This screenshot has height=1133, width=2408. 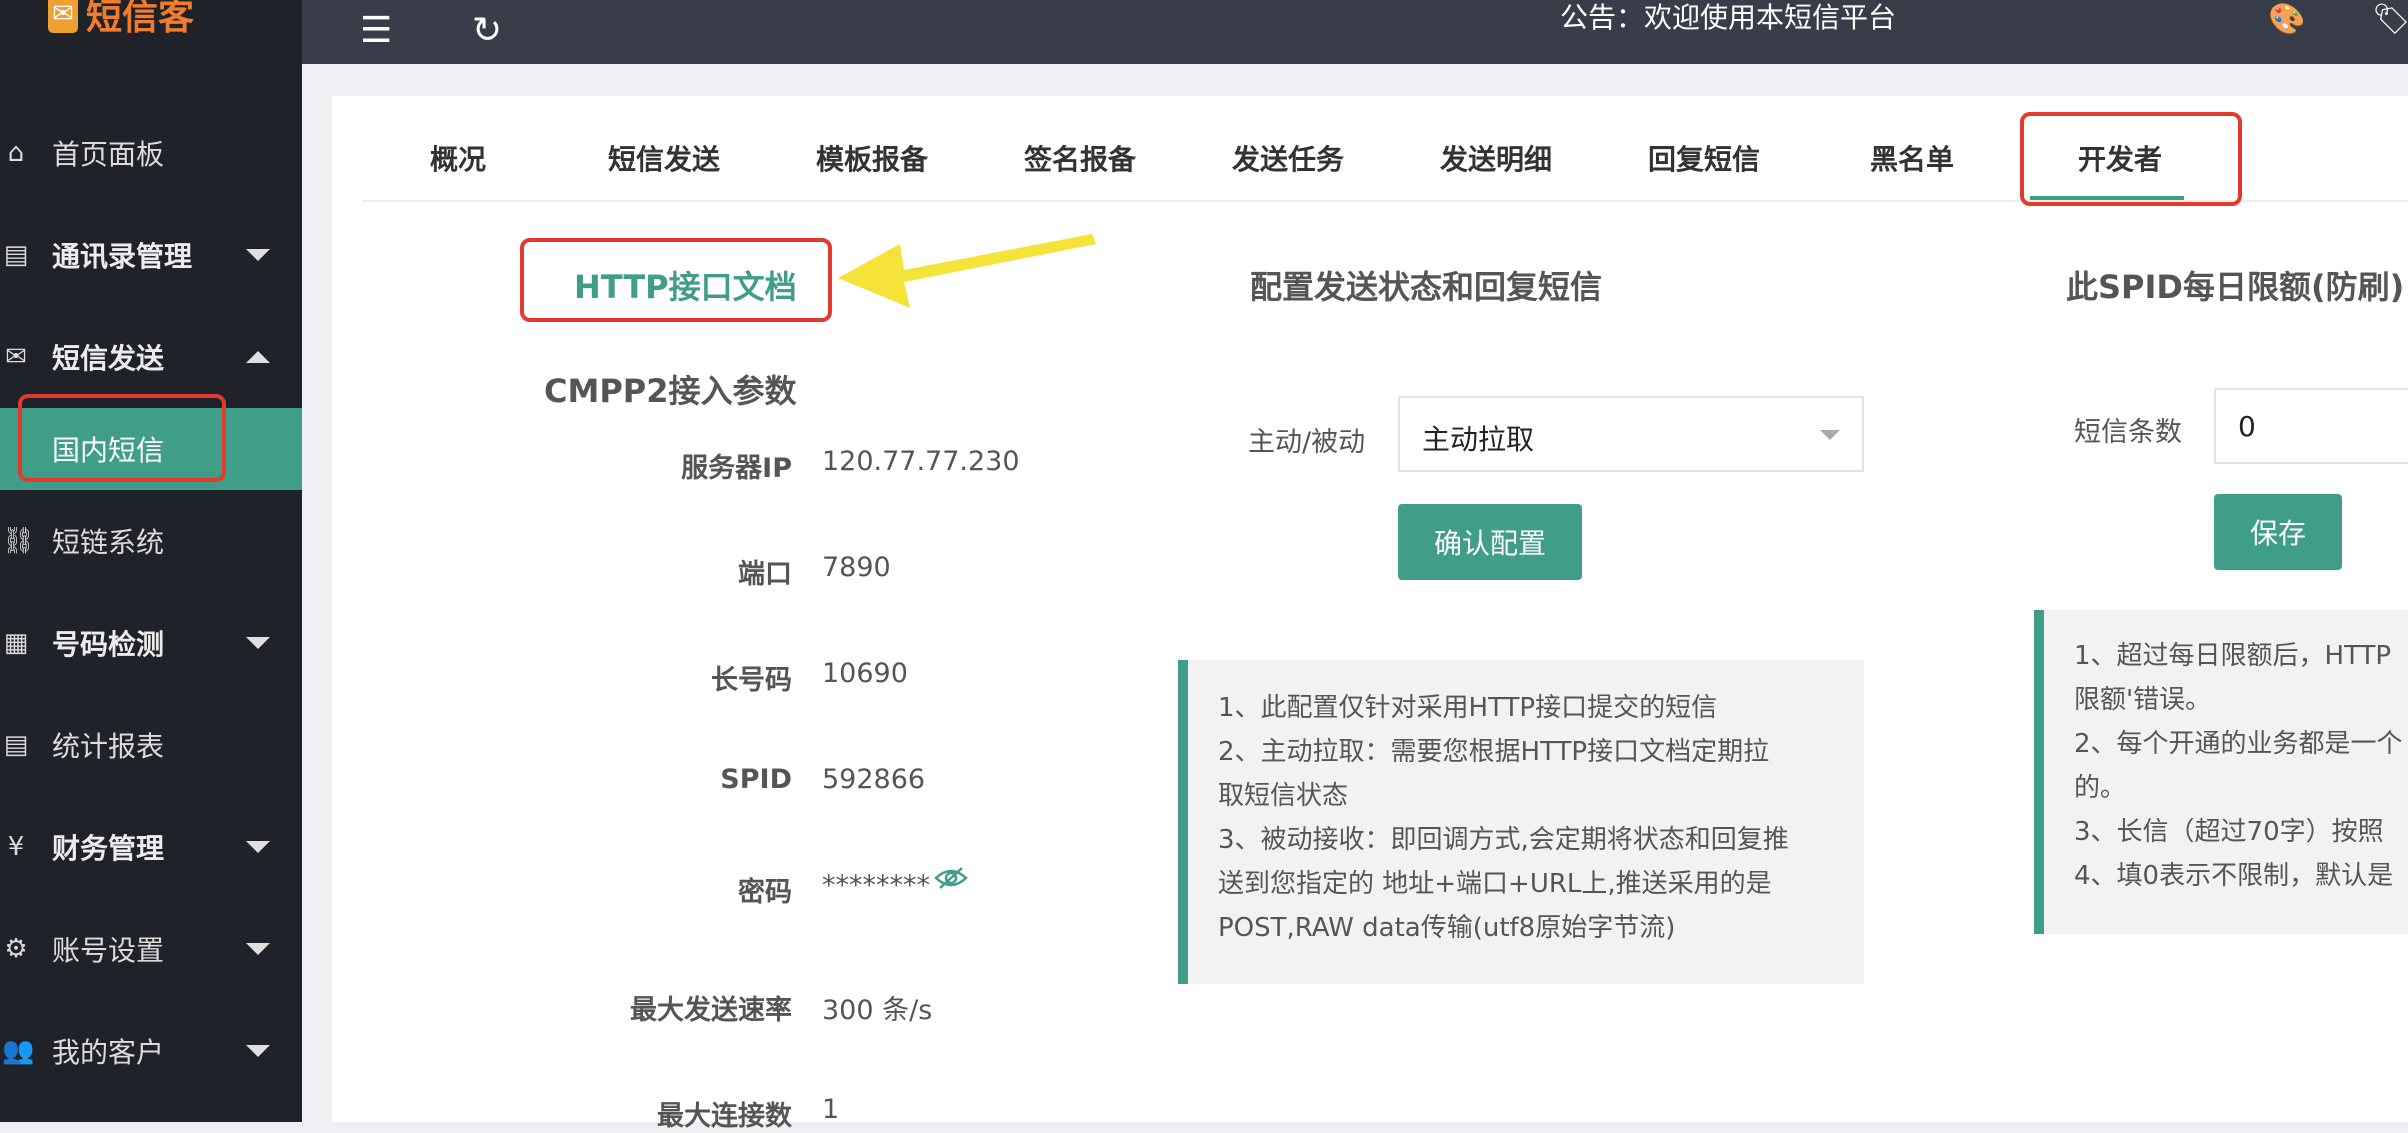 I want to click on topbar: ☰ ↻ 公告：欢迎使用本短信平台 🎨 🏷, so click(x=1355, y=32).